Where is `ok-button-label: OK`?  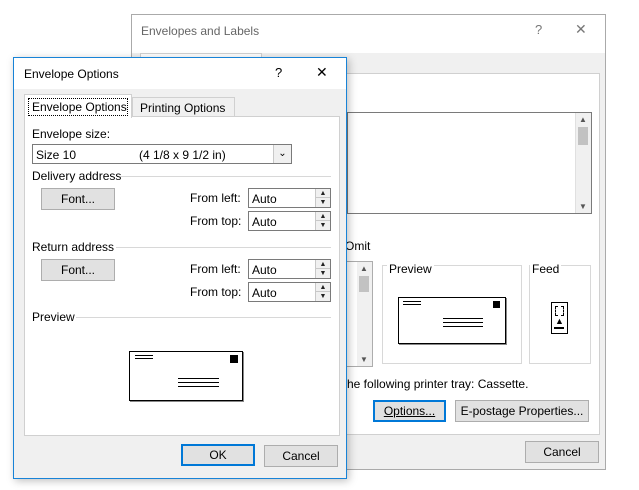
ok-button-label: OK is located at coordinates (218, 455).